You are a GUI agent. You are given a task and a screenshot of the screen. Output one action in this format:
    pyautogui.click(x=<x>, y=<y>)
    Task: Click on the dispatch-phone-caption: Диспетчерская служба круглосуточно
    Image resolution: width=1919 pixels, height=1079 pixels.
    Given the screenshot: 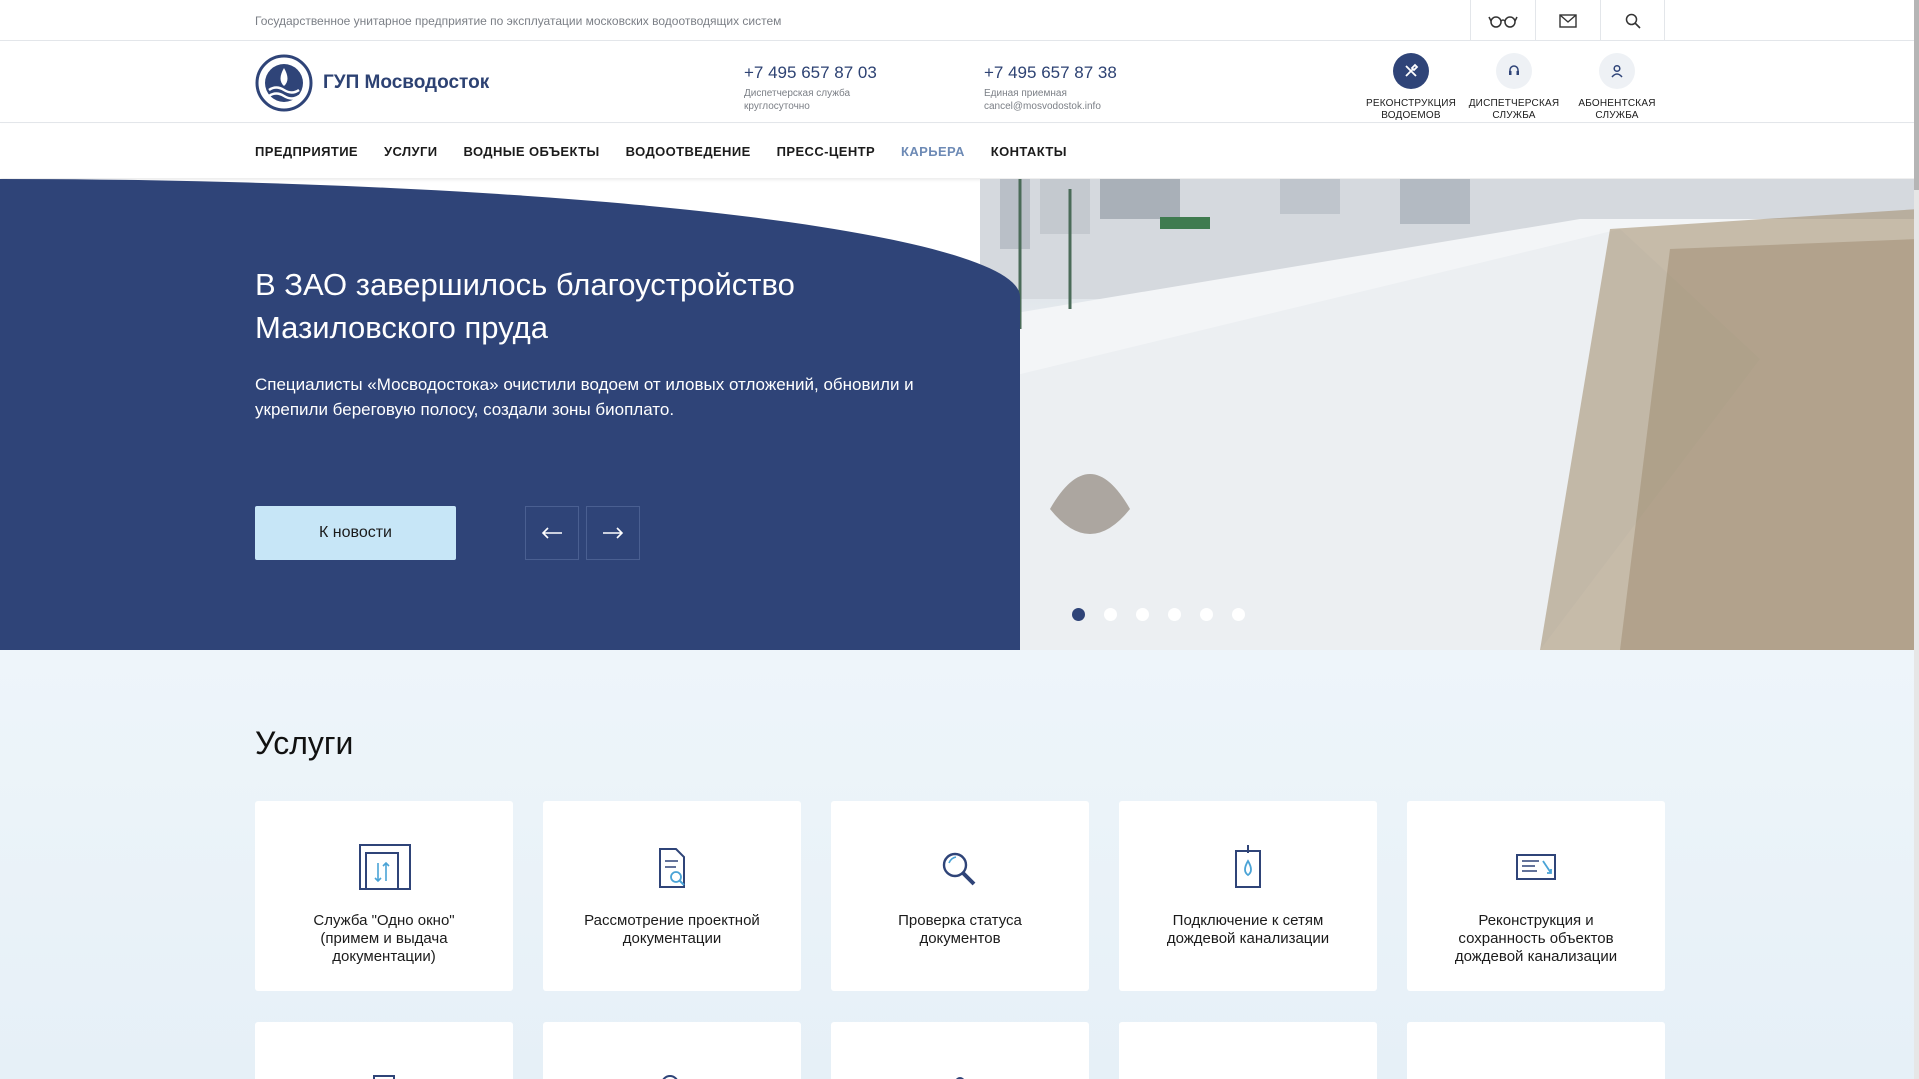 What is the action you would take?
    pyautogui.click(x=797, y=100)
    